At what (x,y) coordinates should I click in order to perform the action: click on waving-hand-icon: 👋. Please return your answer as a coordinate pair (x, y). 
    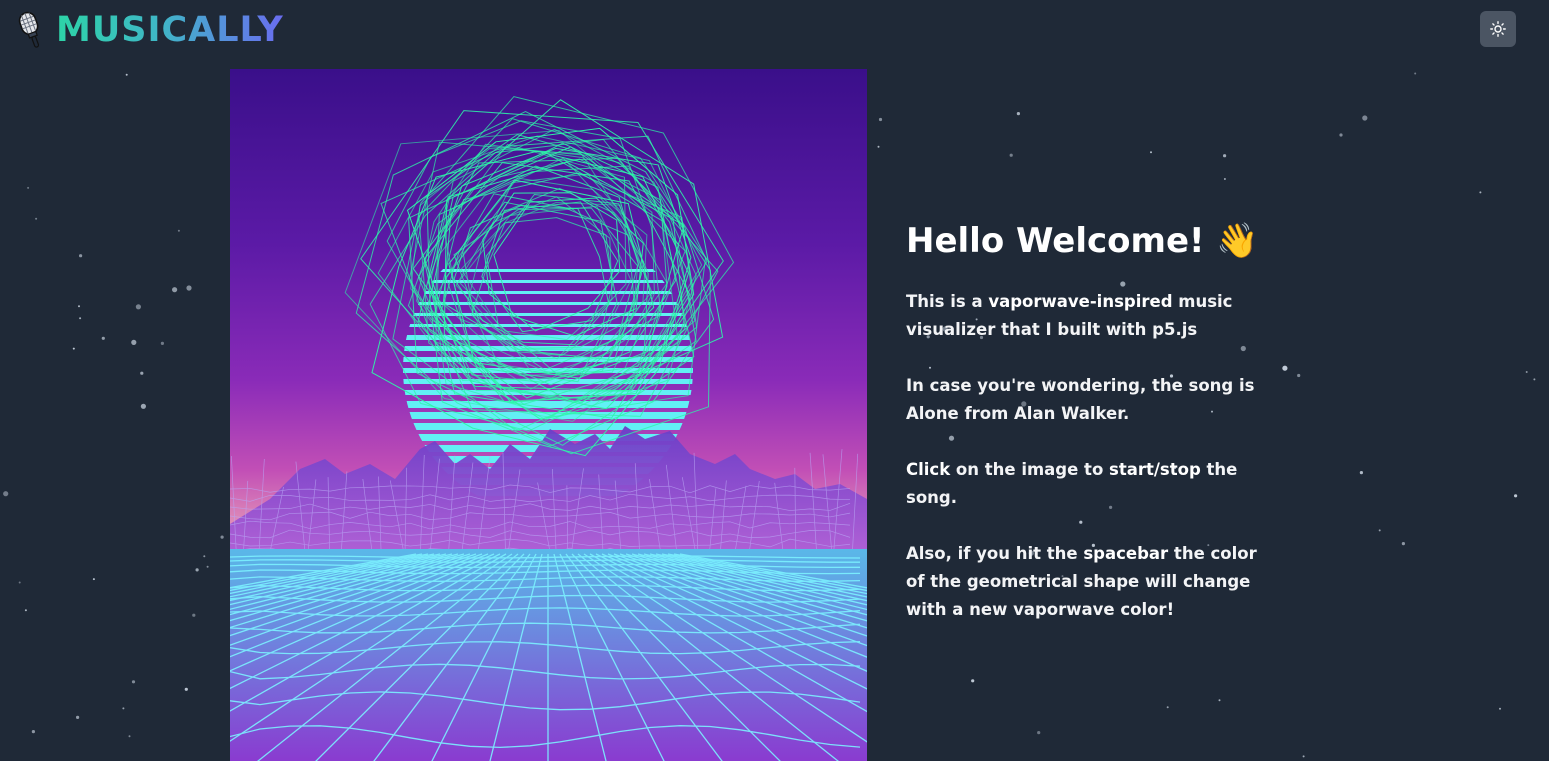
    Looking at the image, I should click on (1237, 241).